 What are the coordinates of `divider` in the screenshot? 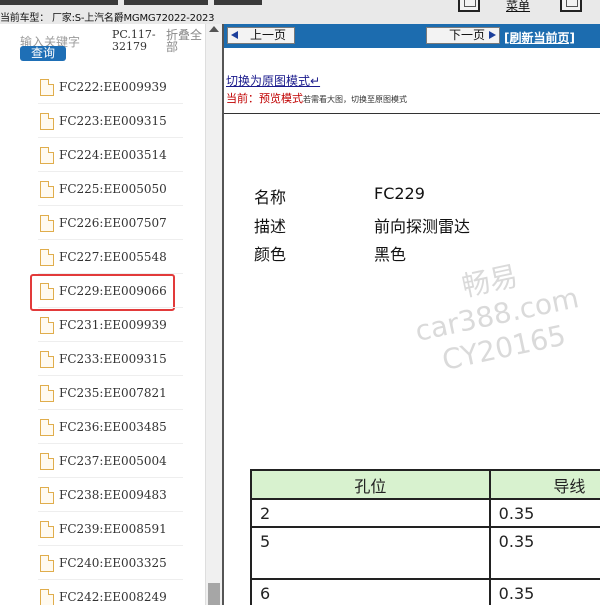 It's located at (412, 113).